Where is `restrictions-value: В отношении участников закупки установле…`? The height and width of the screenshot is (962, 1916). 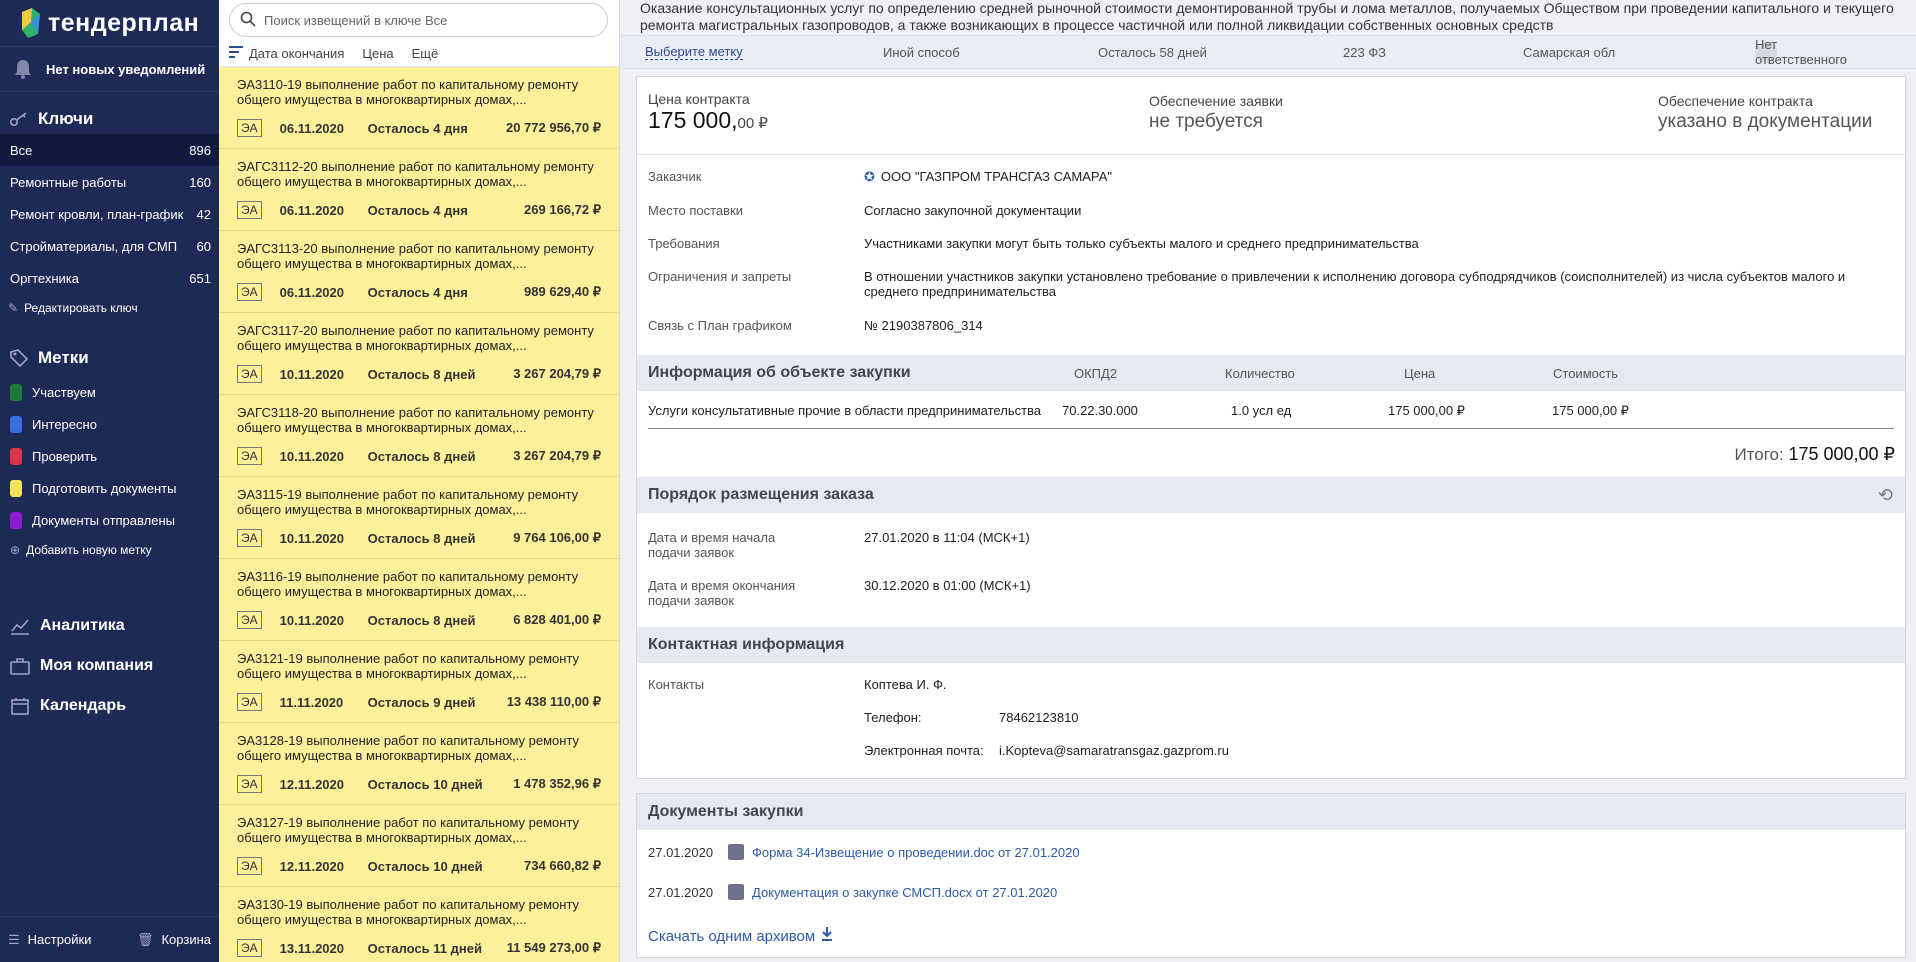
restrictions-value: В отношении участников закупки установле… is located at coordinates (1355, 284).